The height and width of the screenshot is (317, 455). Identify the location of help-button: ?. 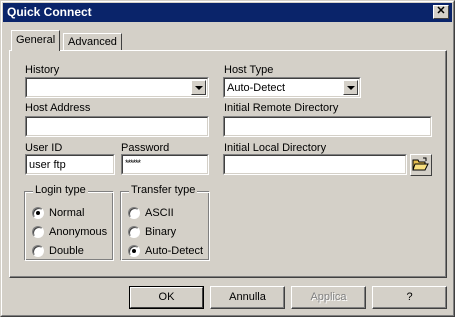
(409, 297).